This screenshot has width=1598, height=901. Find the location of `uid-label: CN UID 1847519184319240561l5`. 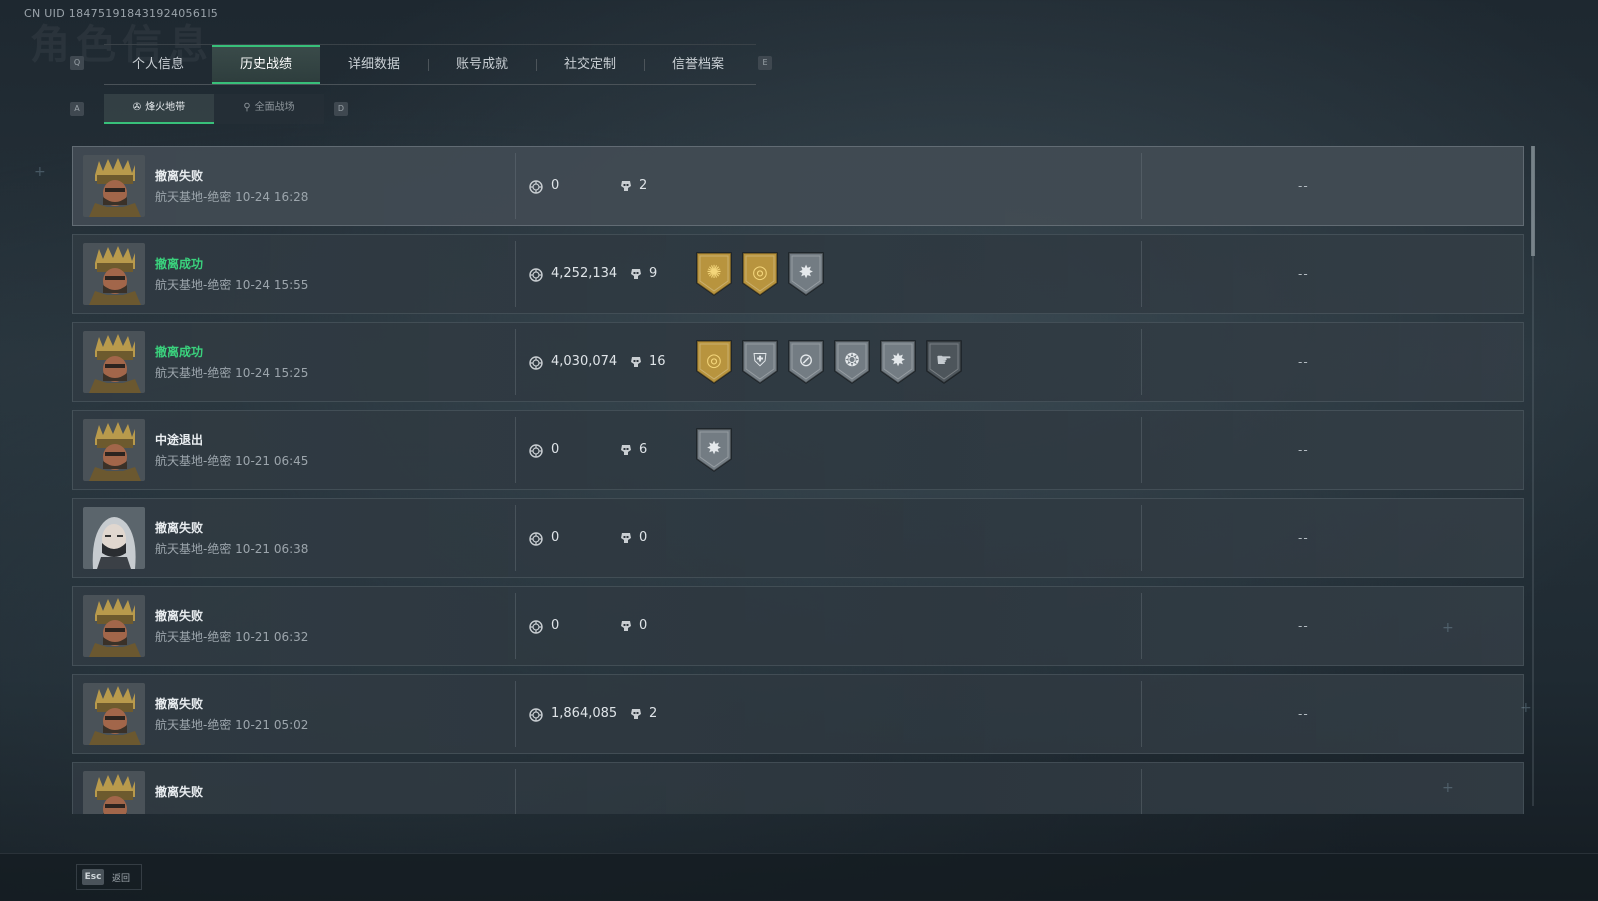

uid-label: CN UID 1847519184319240561l5 is located at coordinates (121, 13).